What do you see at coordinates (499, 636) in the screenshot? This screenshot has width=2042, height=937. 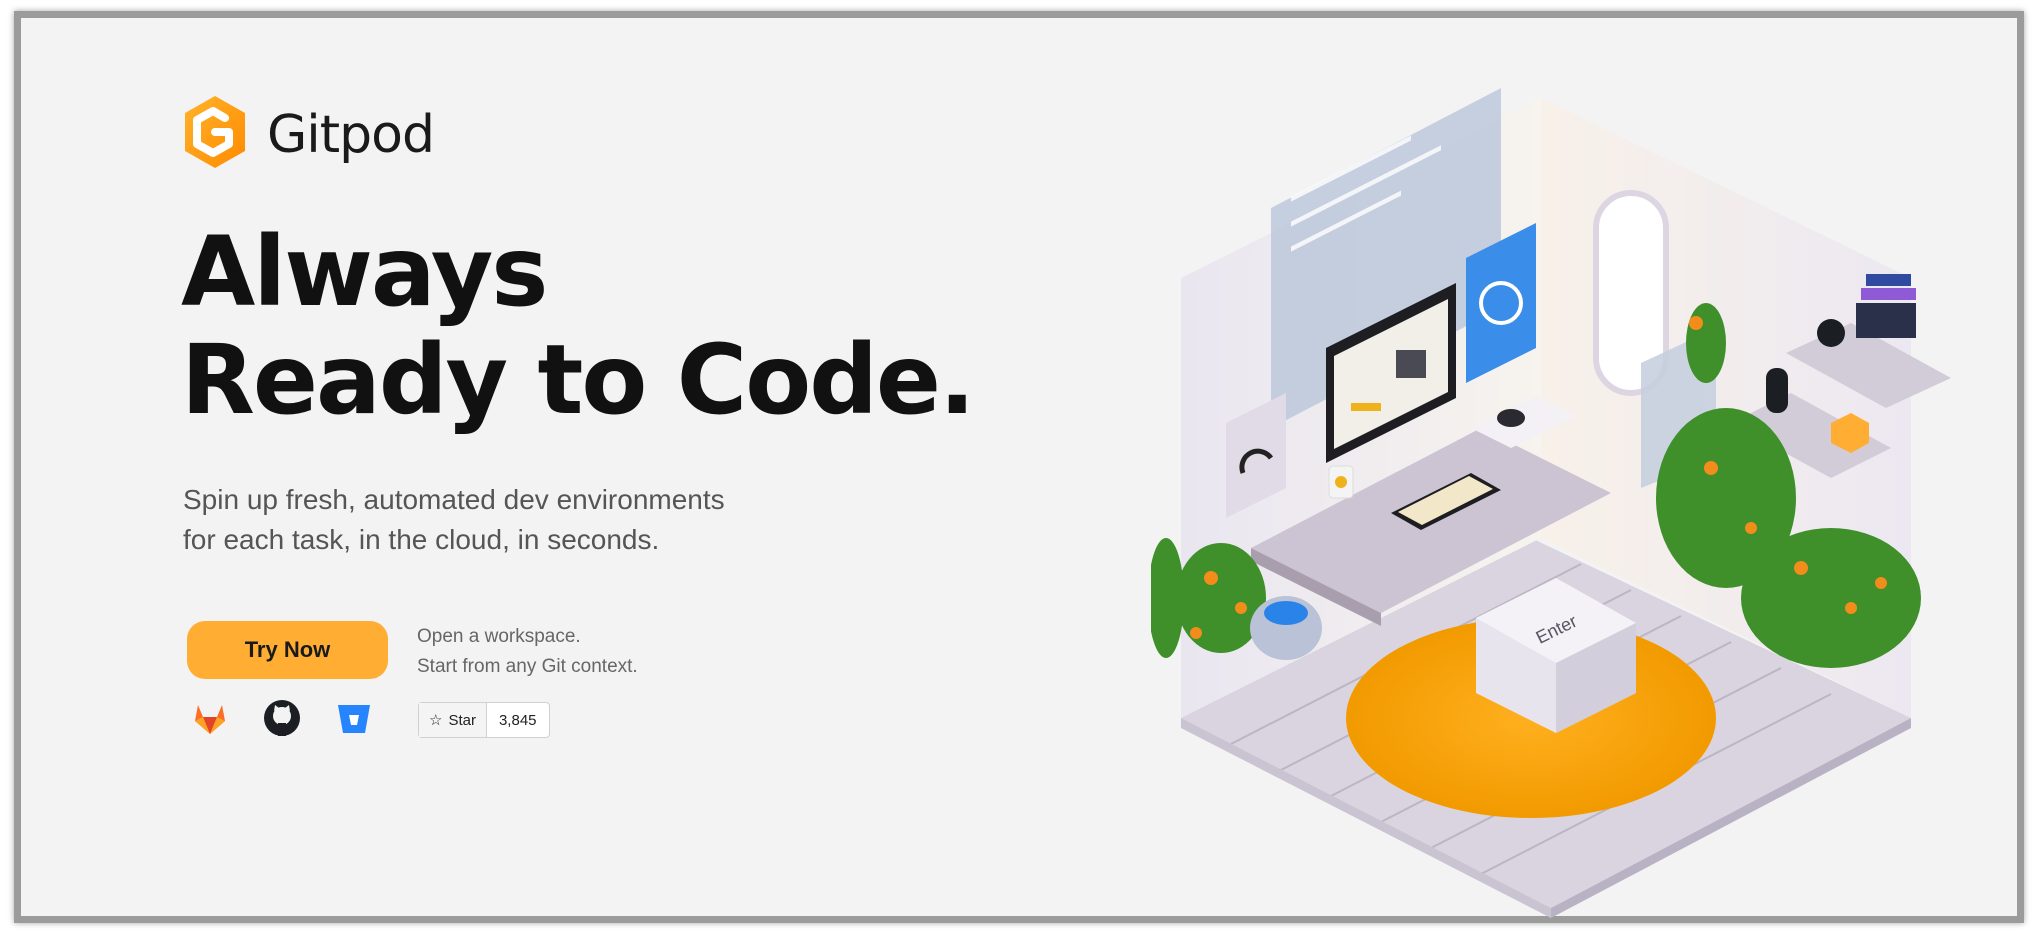 I see `cta-note-line-1: Open a workspace.` at bounding box center [499, 636].